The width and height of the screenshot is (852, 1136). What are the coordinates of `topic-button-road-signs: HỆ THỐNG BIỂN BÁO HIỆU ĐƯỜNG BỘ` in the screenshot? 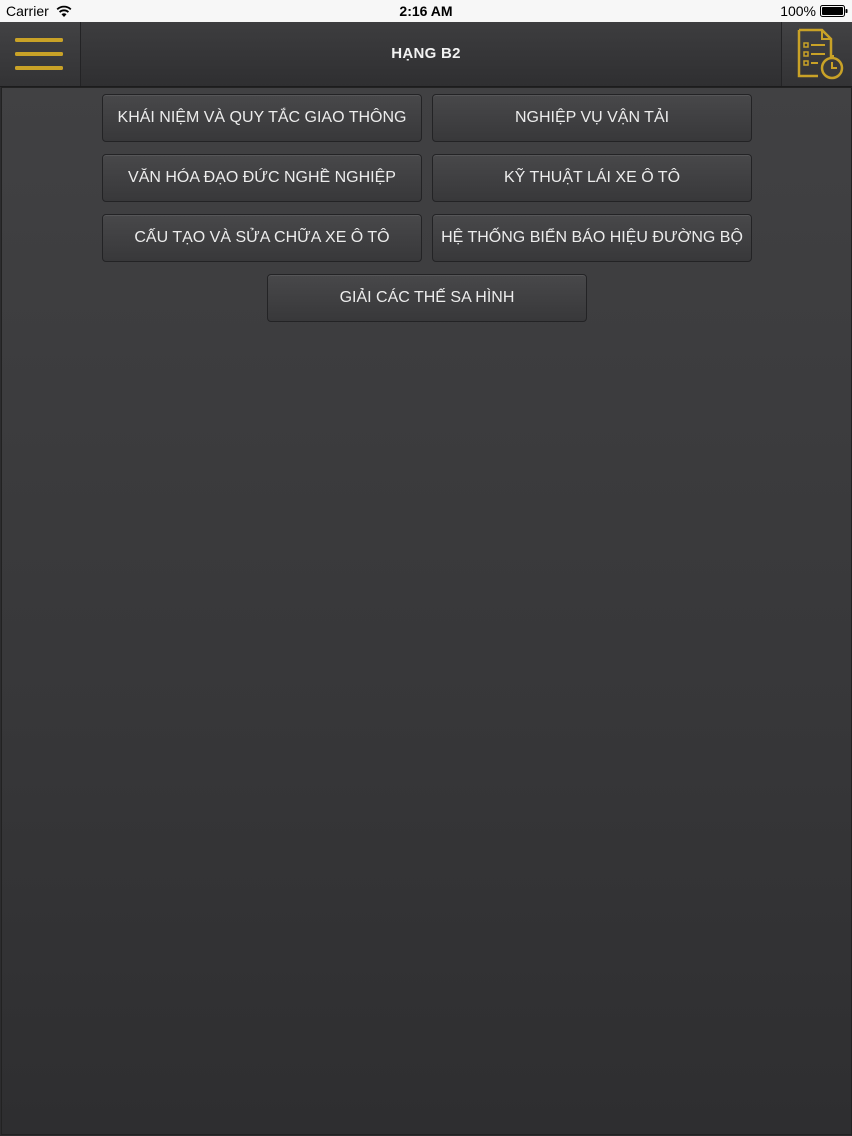 It's located at (592, 238).